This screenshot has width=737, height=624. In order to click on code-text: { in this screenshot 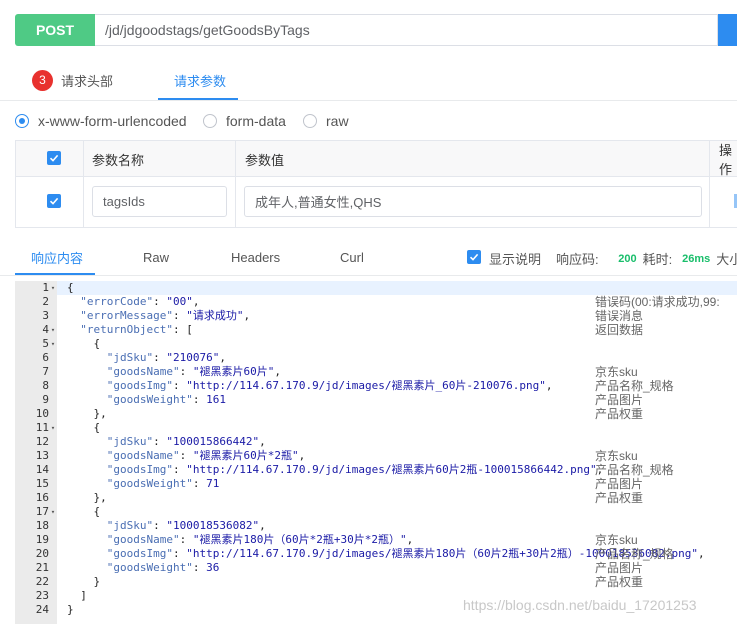, I will do `click(84, 511)`.